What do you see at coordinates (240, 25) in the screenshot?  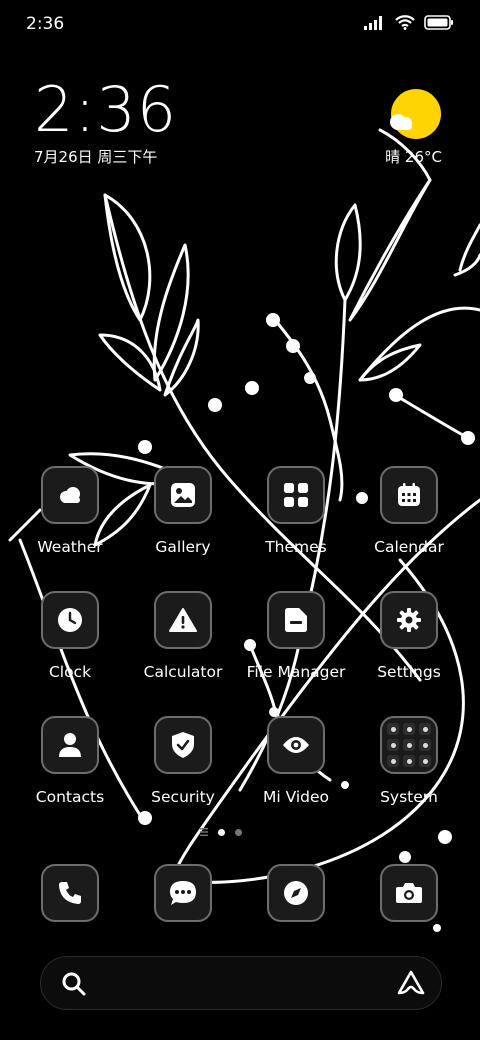 I see `status-bar: 2:36` at bounding box center [240, 25].